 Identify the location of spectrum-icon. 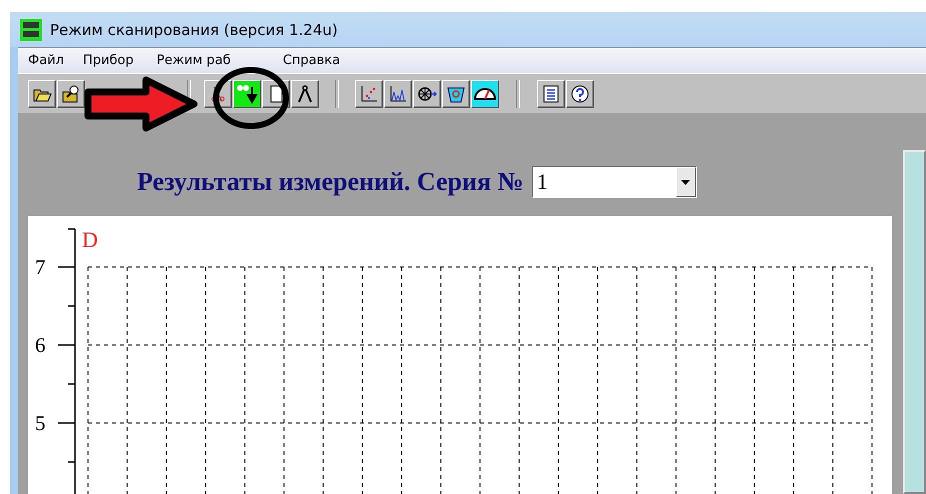
(398, 94).